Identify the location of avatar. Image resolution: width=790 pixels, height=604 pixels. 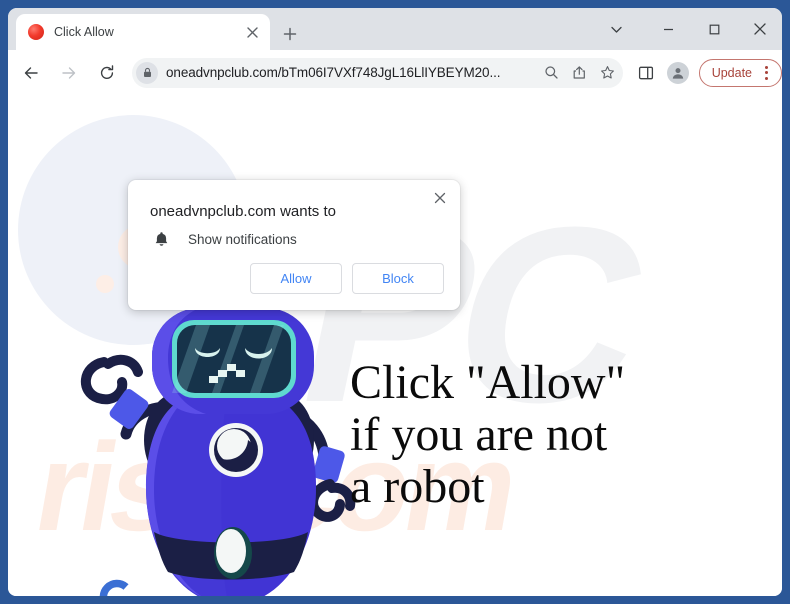
(677, 72).